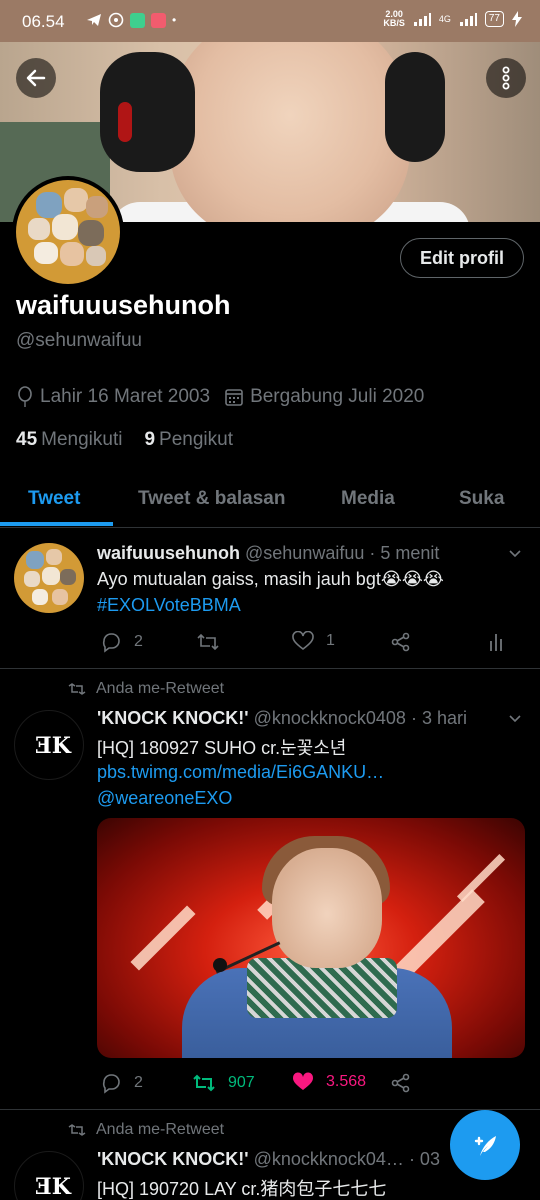  Describe the element at coordinates (424, 1159) in the screenshot. I see `tweet-time: · 03` at that location.